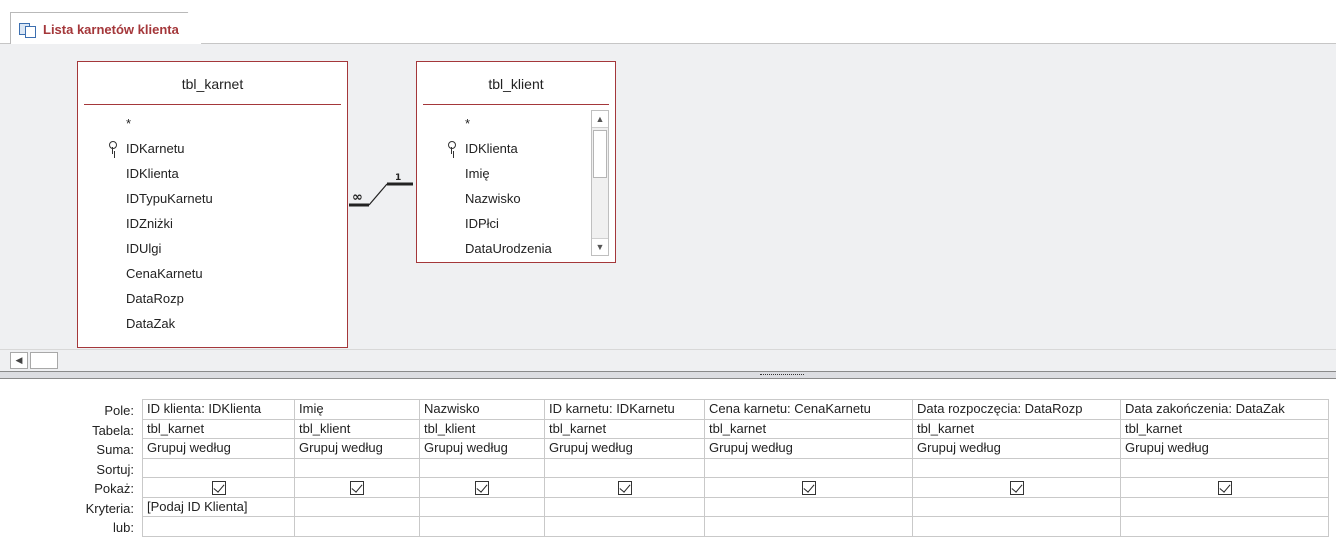 This screenshot has width=1336, height=553. Describe the element at coordinates (212, 323) in the screenshot. I see `field-item: DataZak` at that location.